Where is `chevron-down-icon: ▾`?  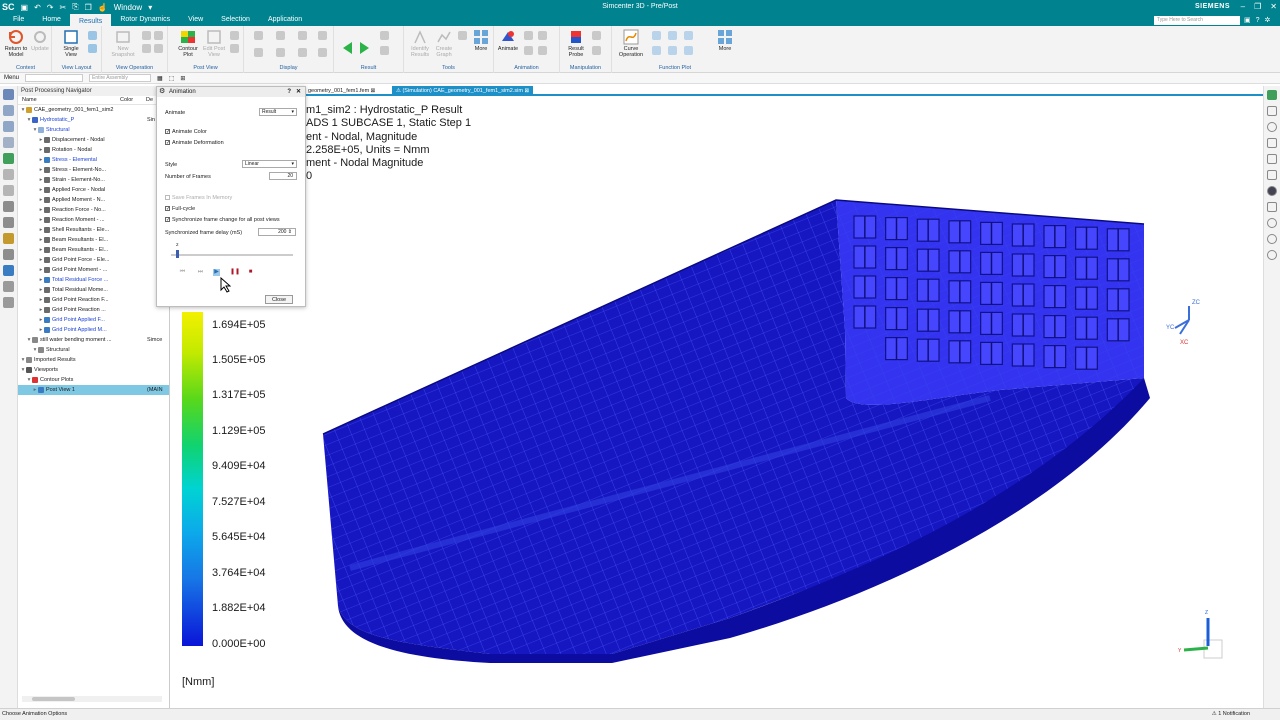 chevron-down-icon: ▾ is located at coordinates (150, 7).